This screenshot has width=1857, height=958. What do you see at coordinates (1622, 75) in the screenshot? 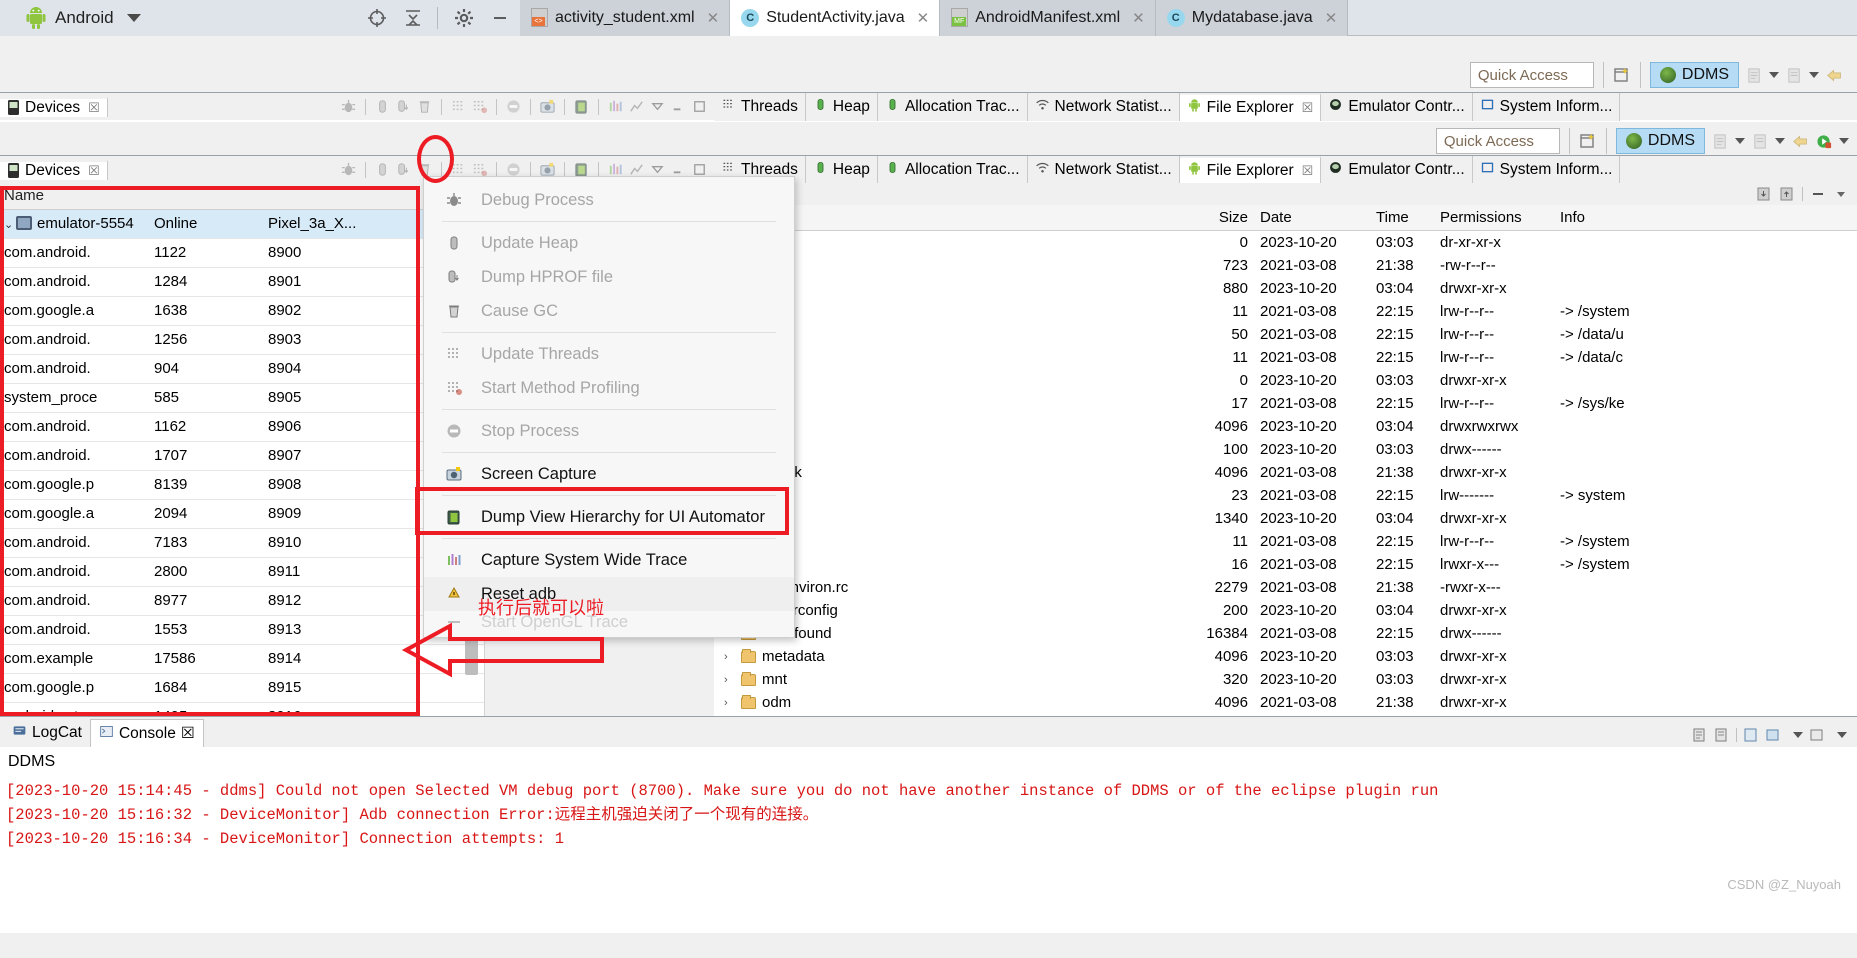
I see `open-perspective-icon` at bounding box center [1622, 75].